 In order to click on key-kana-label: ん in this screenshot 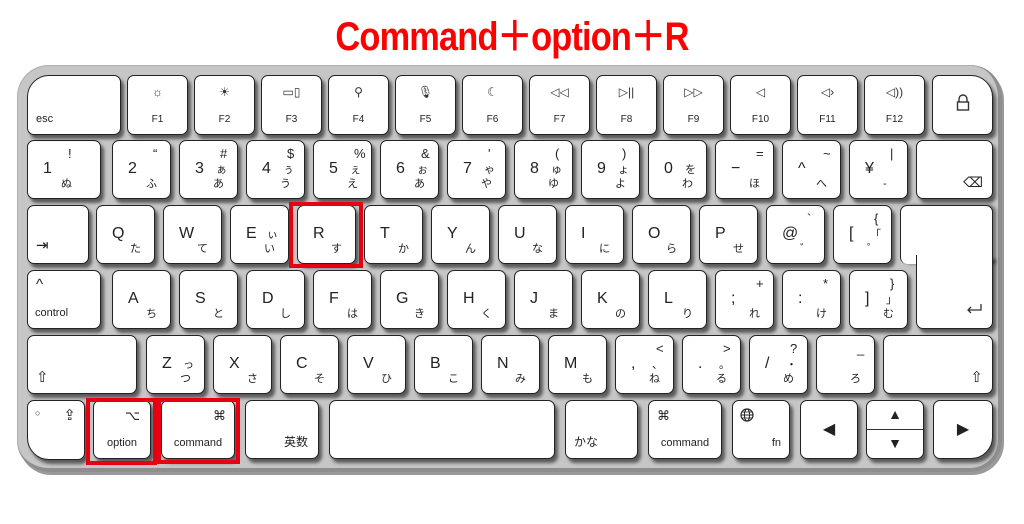, I will do `click(470, 249)`.